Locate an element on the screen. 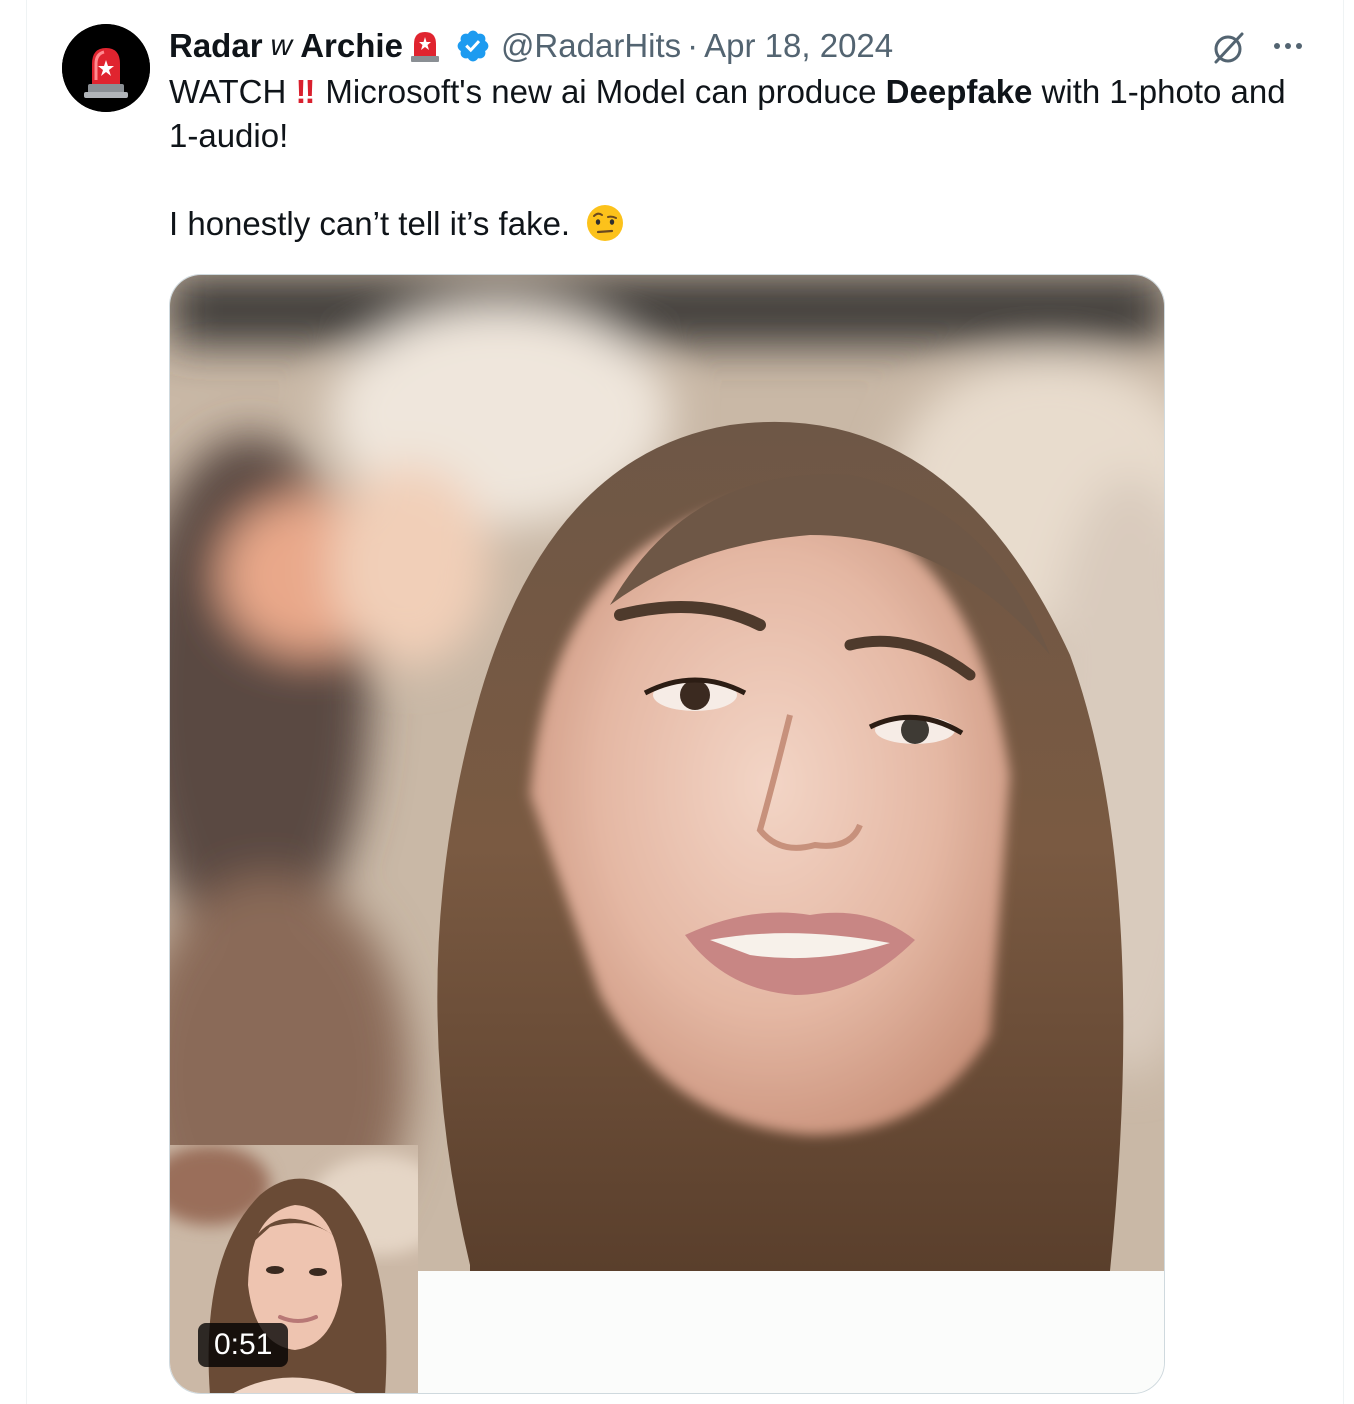 This screenshot has height=1404, width=1354. verified-badge-icon is located at coordinates (473, 46).